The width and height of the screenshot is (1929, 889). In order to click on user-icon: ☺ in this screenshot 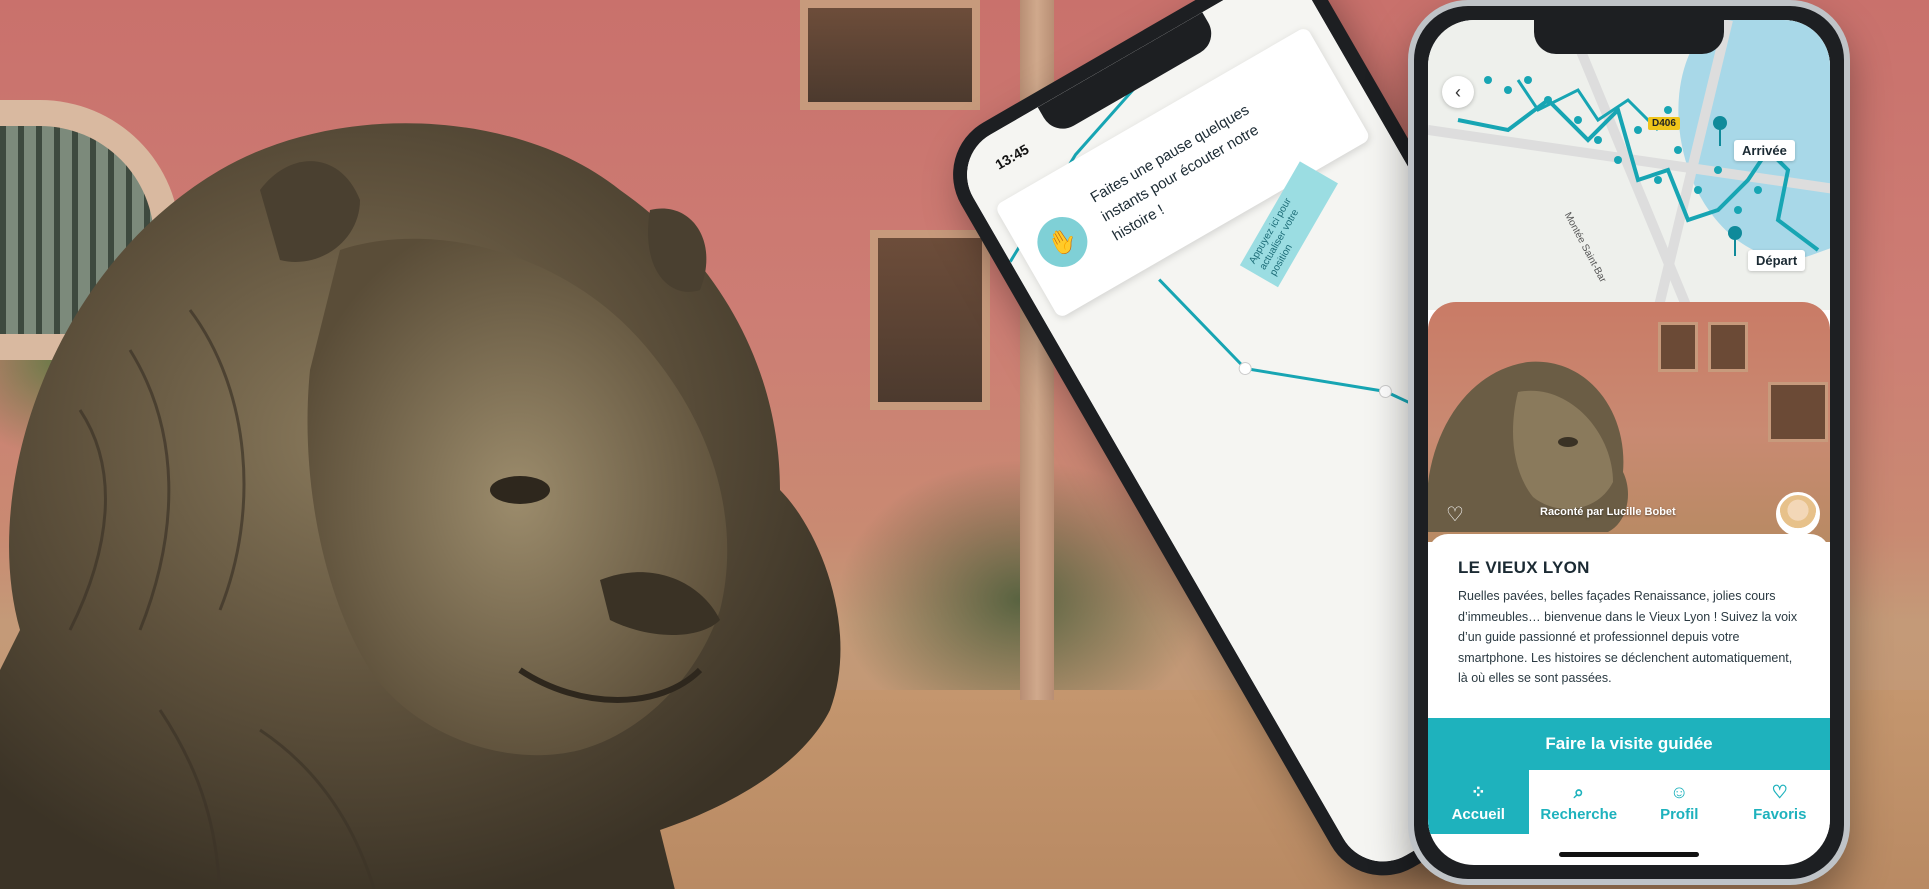, I will do `click(1679, 791)`.